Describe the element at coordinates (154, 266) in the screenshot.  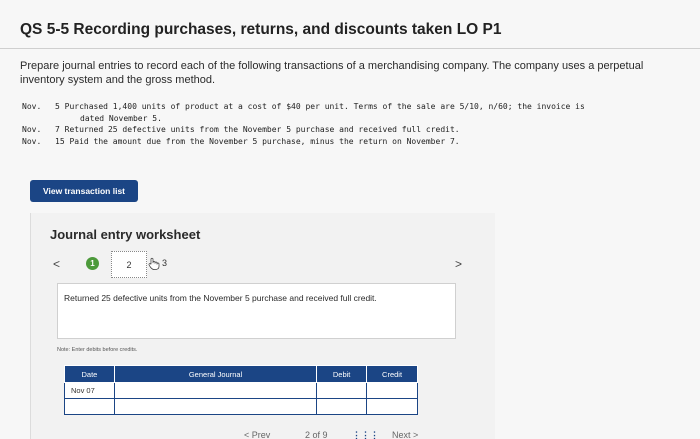
I see `pointer-hand-icon` at that location.